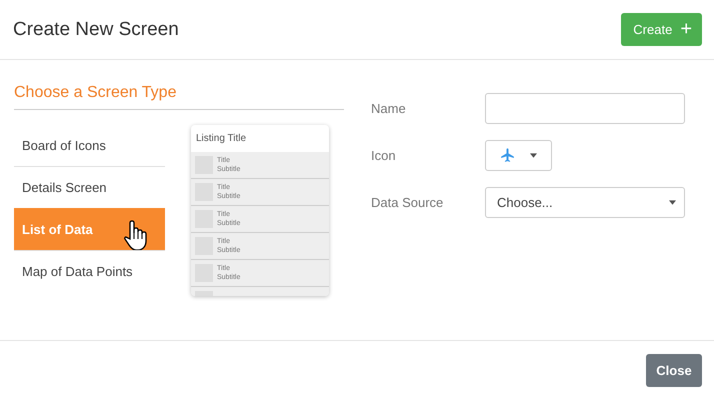 The width and height of the screenshot is (714, 400). Describe the element at coordinates (389, 108) in the screenshot. I see `field-label: Name` at that location.